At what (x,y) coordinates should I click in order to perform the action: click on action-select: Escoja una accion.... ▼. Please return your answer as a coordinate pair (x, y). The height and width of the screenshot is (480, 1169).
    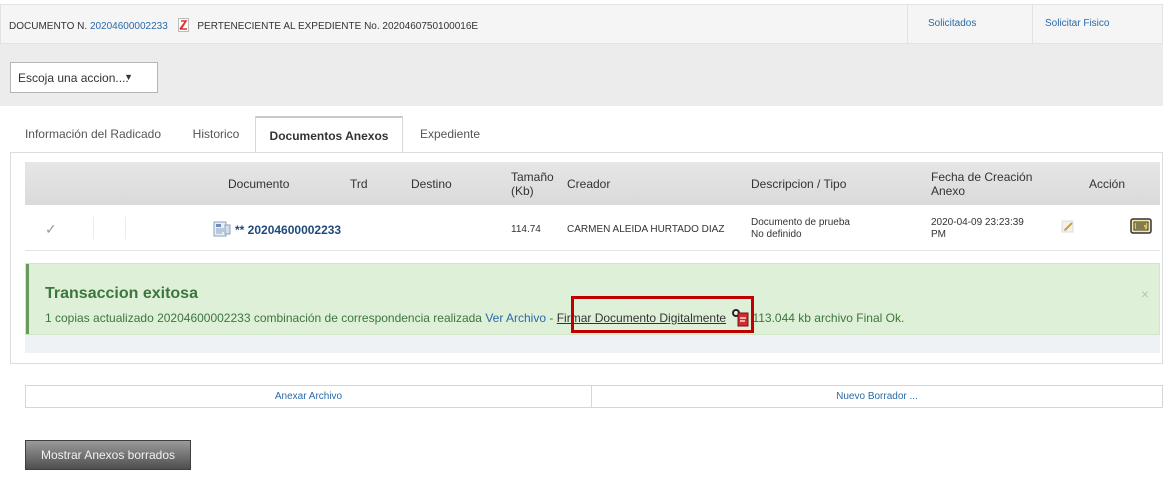
    Looking at the image, I should click on (84, 77).